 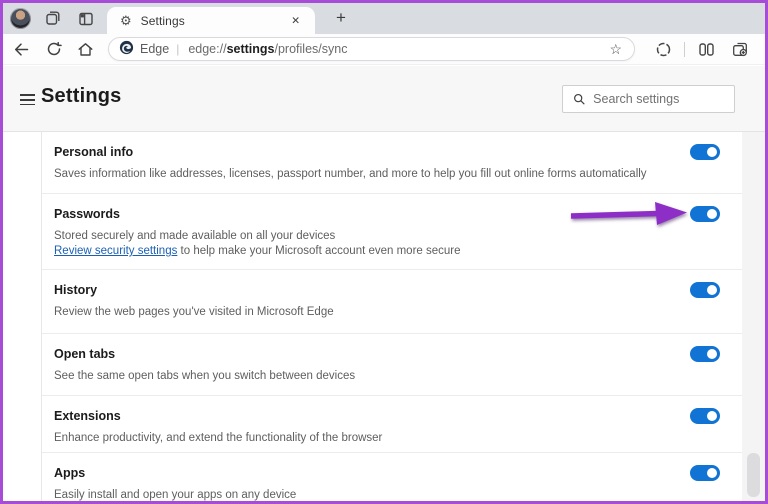 What do you see at coordinates (341, 19) in the screenshot?
I see `new-tab-button: +` at bounding box center [341, 19].